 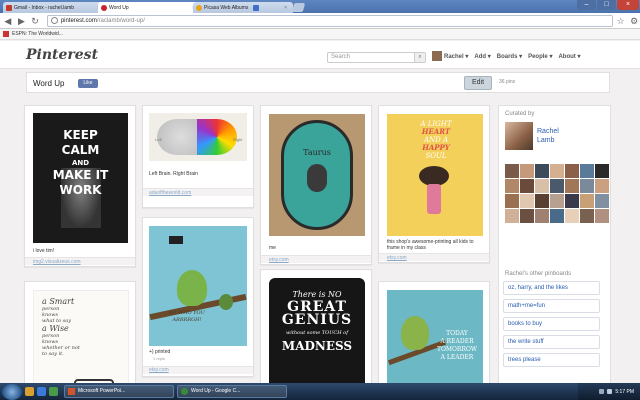 What do you see at coordinates (285, 8) in the screenshot?
I see `close-icon: ×` at bounding box center [285, 8].